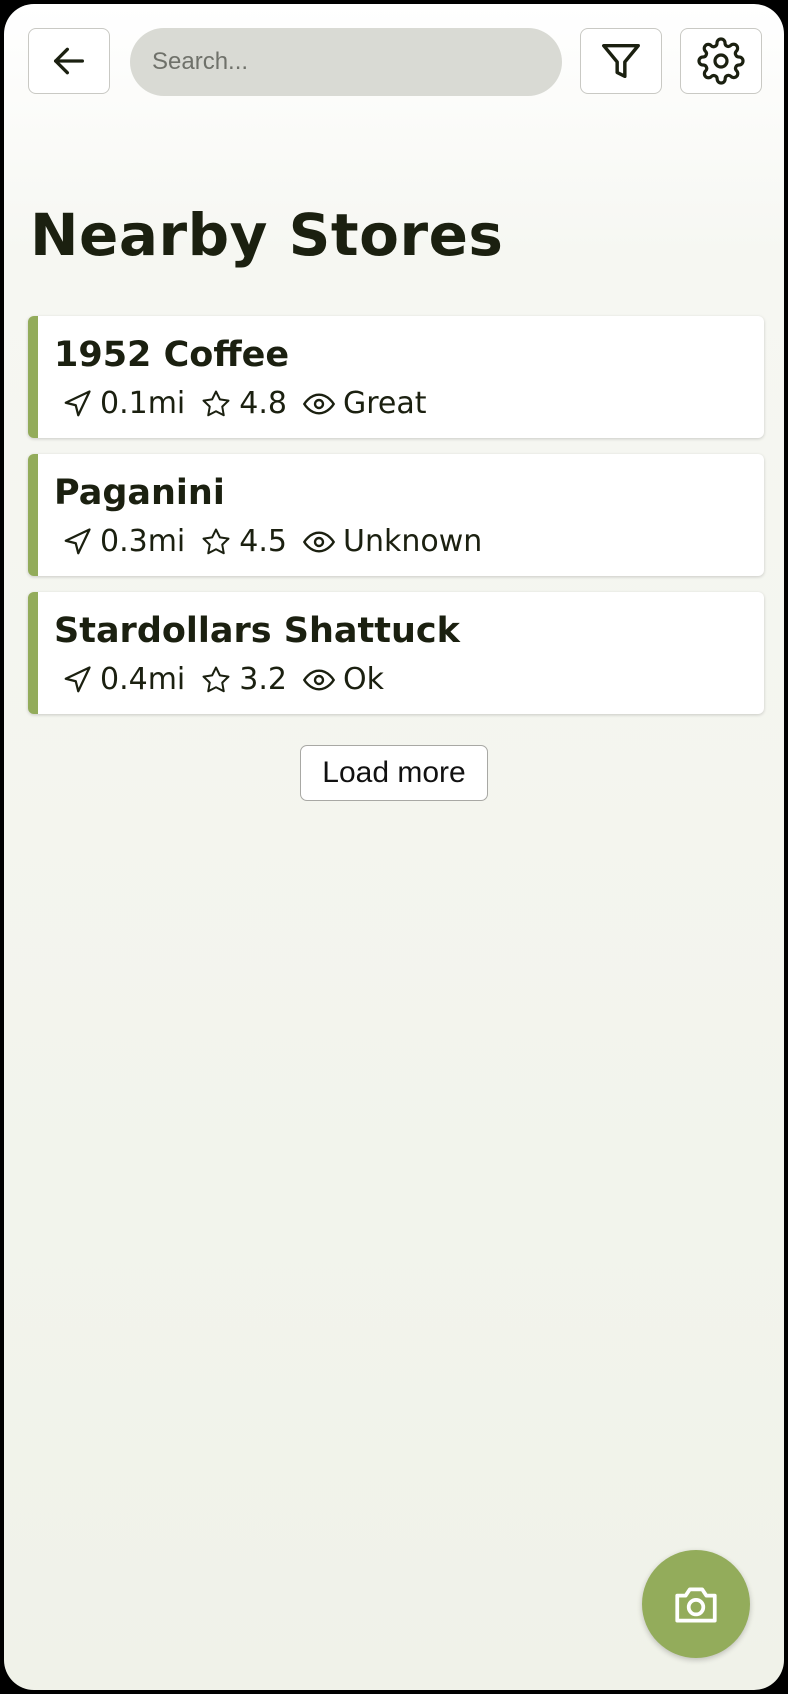  What do you see at coordinates (394, 773) in the screenshot?
I see `load-more-button: Load more` at bounding box center [394, 773].